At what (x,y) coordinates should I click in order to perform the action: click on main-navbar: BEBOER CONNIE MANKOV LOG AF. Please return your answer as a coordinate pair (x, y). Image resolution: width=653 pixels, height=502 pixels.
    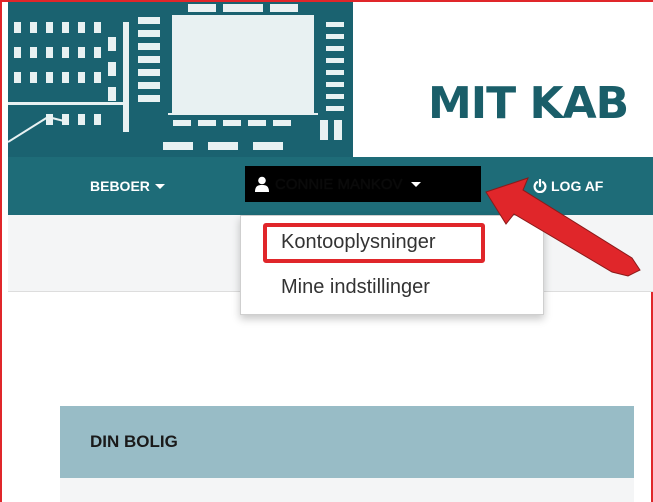
    Looking at the image, I should click on (330, 186).